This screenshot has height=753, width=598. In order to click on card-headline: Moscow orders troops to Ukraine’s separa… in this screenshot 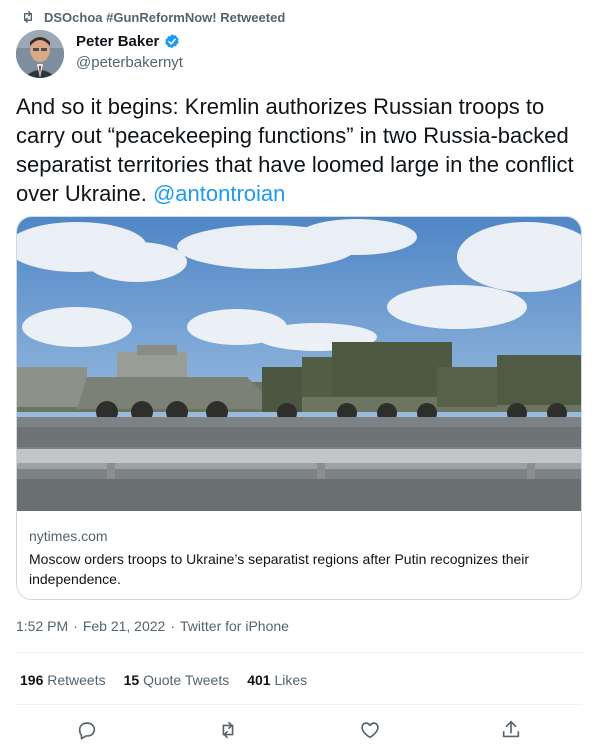, I will do `click(279, 569)`.